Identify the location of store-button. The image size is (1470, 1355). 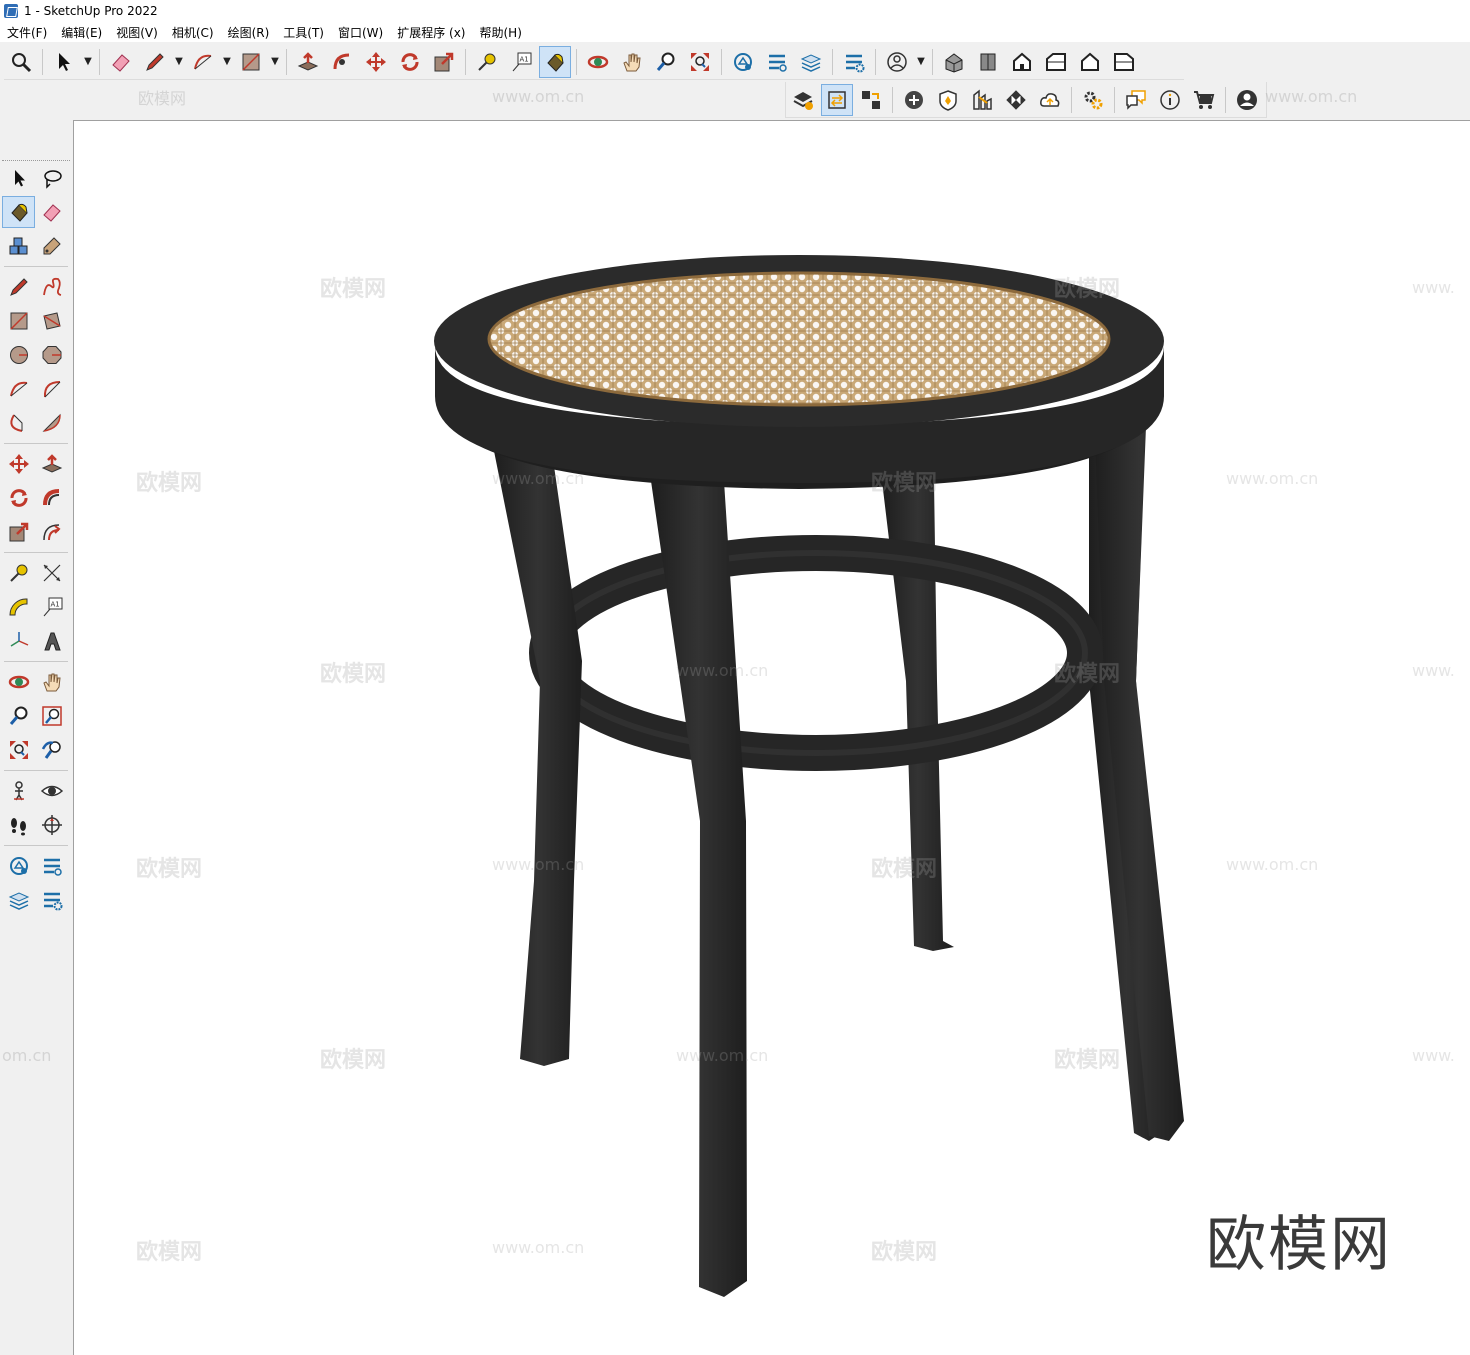
(1204, 100).